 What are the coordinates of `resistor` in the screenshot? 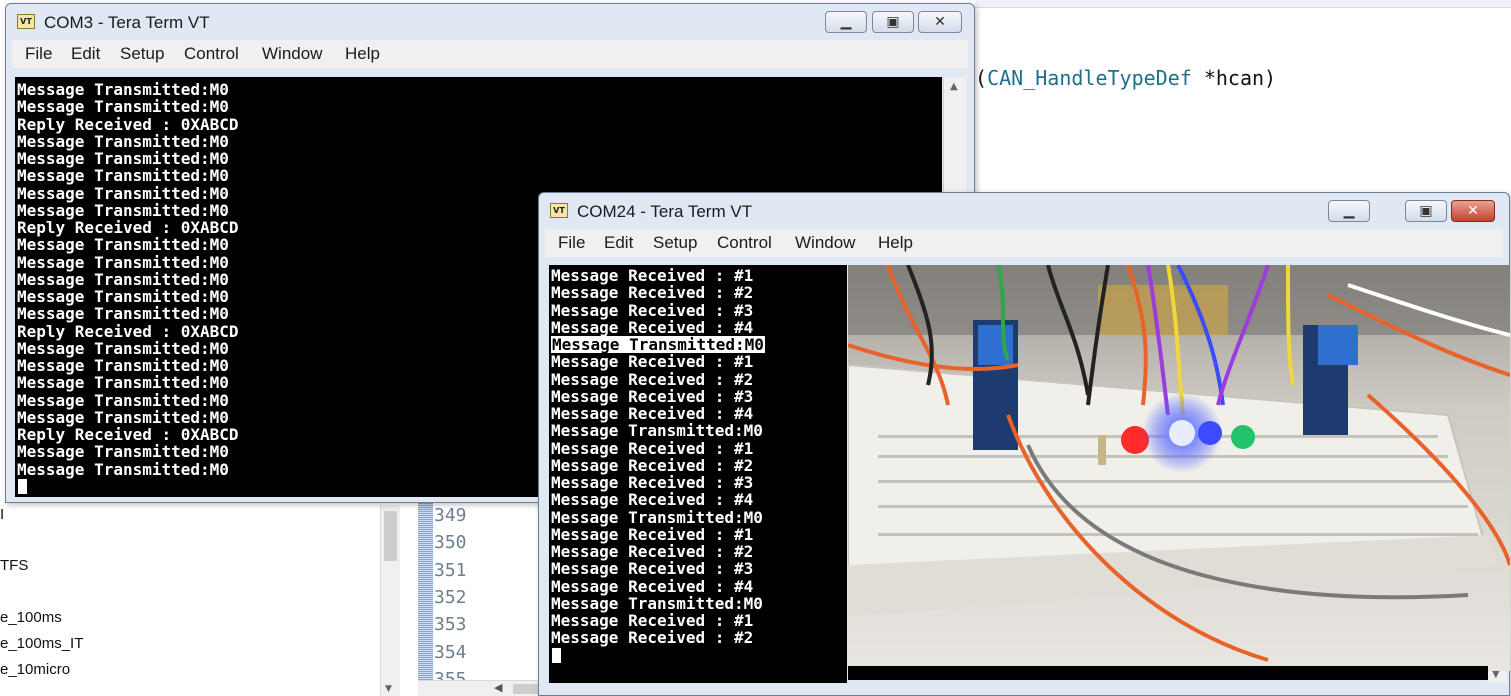 It's located at (1102, 450).